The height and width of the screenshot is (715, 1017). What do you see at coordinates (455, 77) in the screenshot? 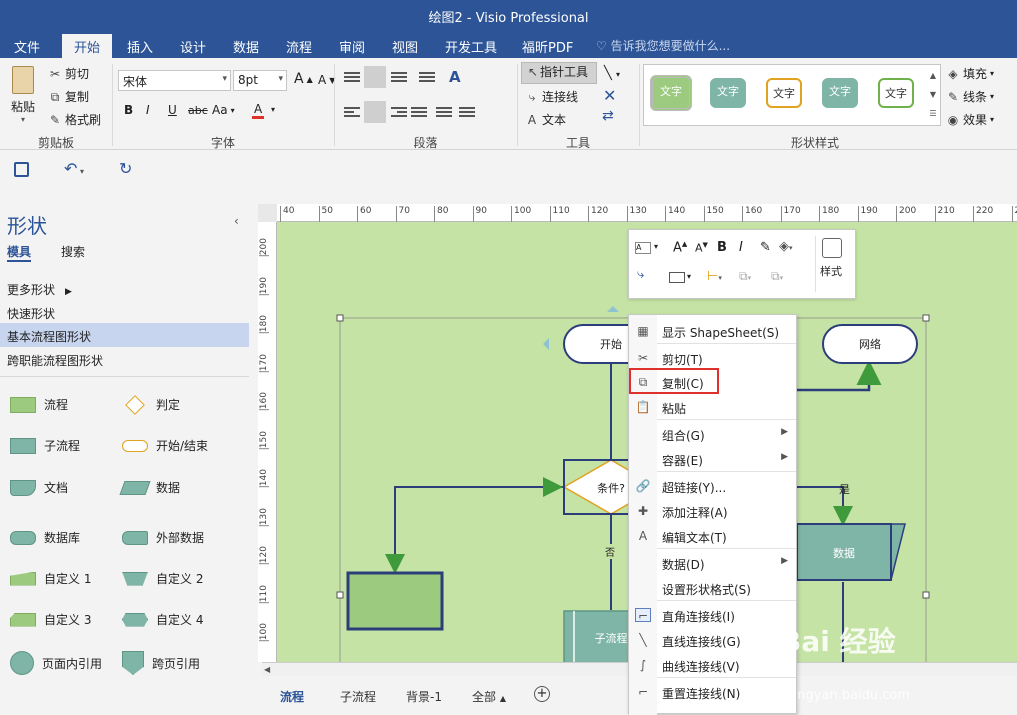
I see `text-direction-icon: A` at bounding box center [455, 77].